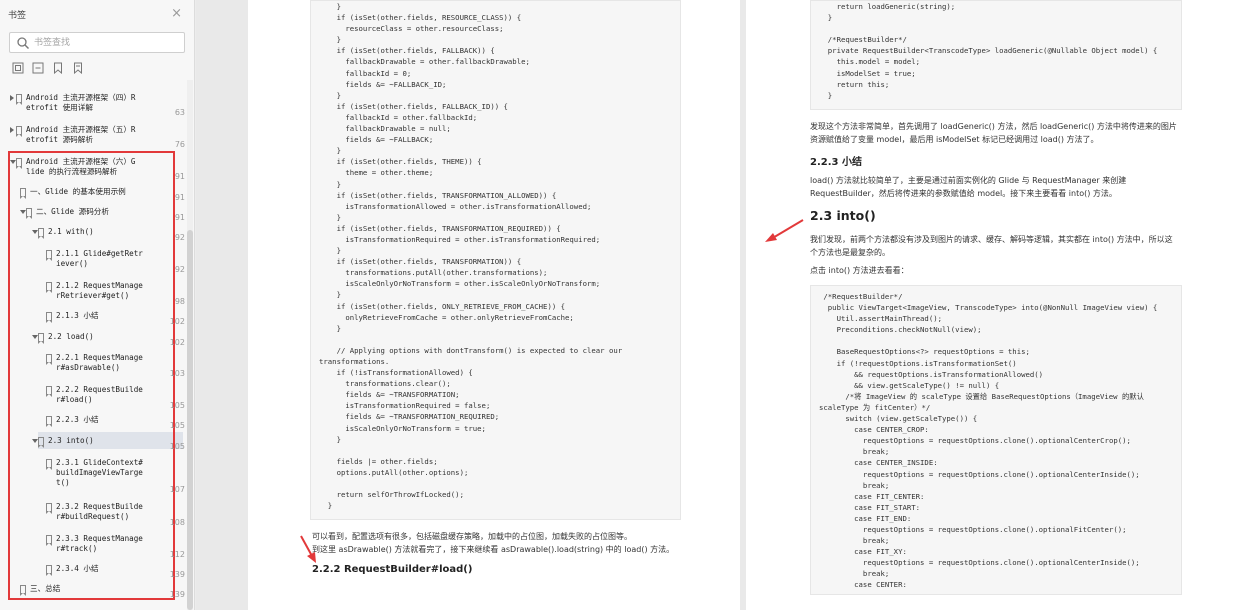 The width and height of the screenshot is (1240, 610). What do you see at coordinates (836, 162) in the screenshot?
I see `section-heading: 2.2.3 小结` at bounding box center [836, 162].